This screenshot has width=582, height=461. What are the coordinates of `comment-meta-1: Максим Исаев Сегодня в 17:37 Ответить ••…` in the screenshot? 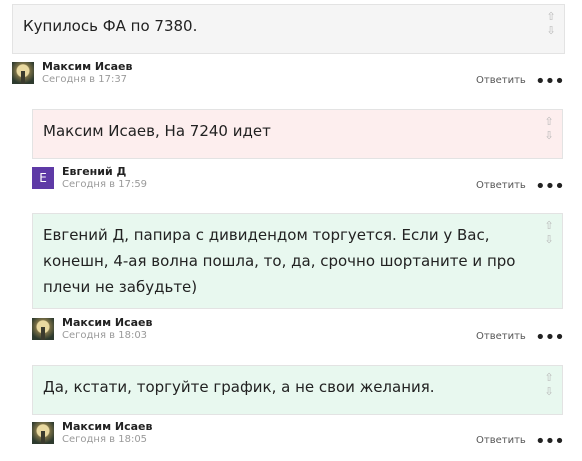 It's located at (289, 76).